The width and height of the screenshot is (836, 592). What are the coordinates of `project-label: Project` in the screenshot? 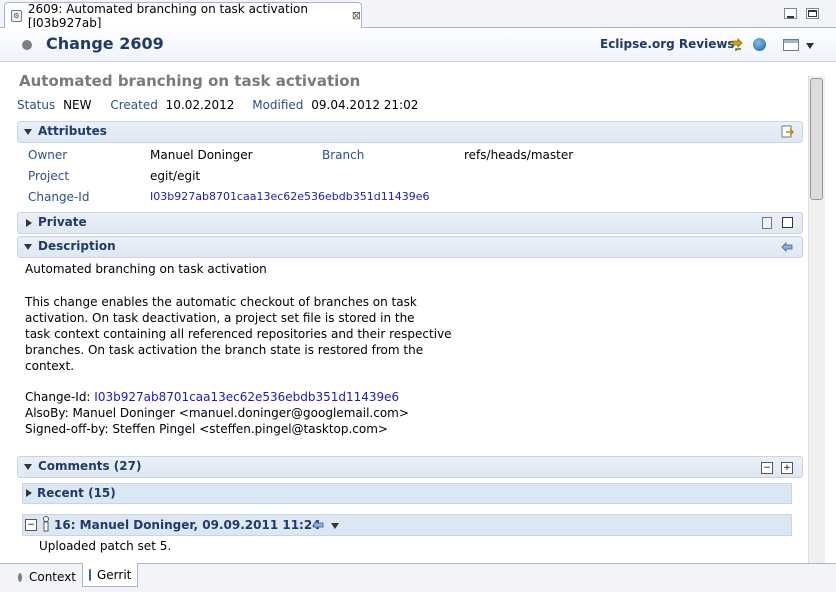 It's located at (49, 176).